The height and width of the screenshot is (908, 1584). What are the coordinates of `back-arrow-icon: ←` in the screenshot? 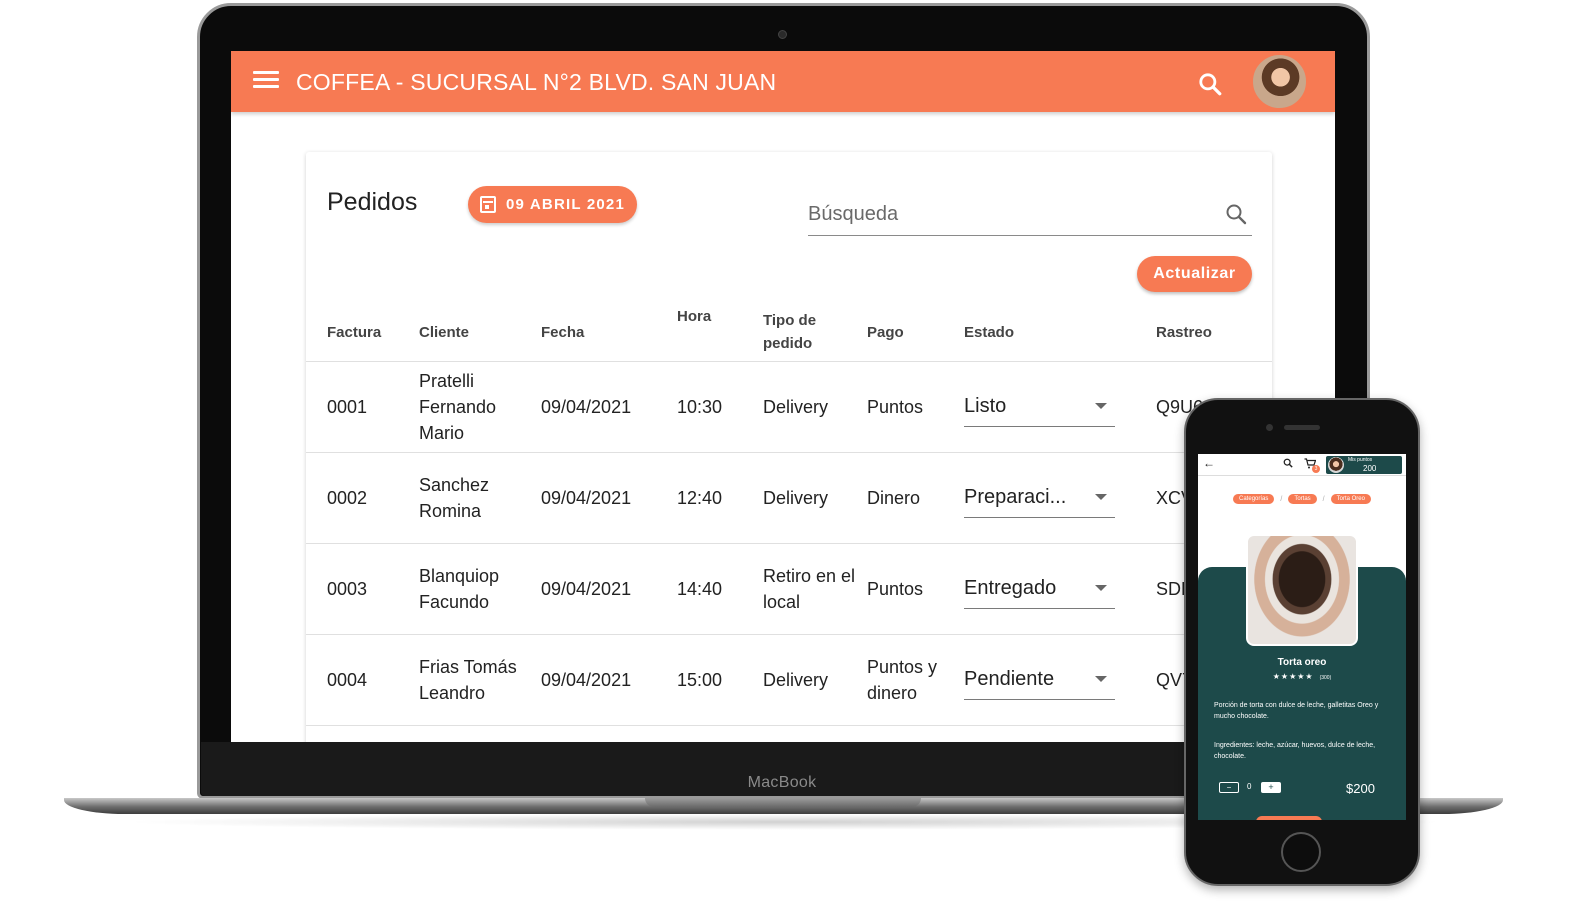 It's located at (1209, 463).